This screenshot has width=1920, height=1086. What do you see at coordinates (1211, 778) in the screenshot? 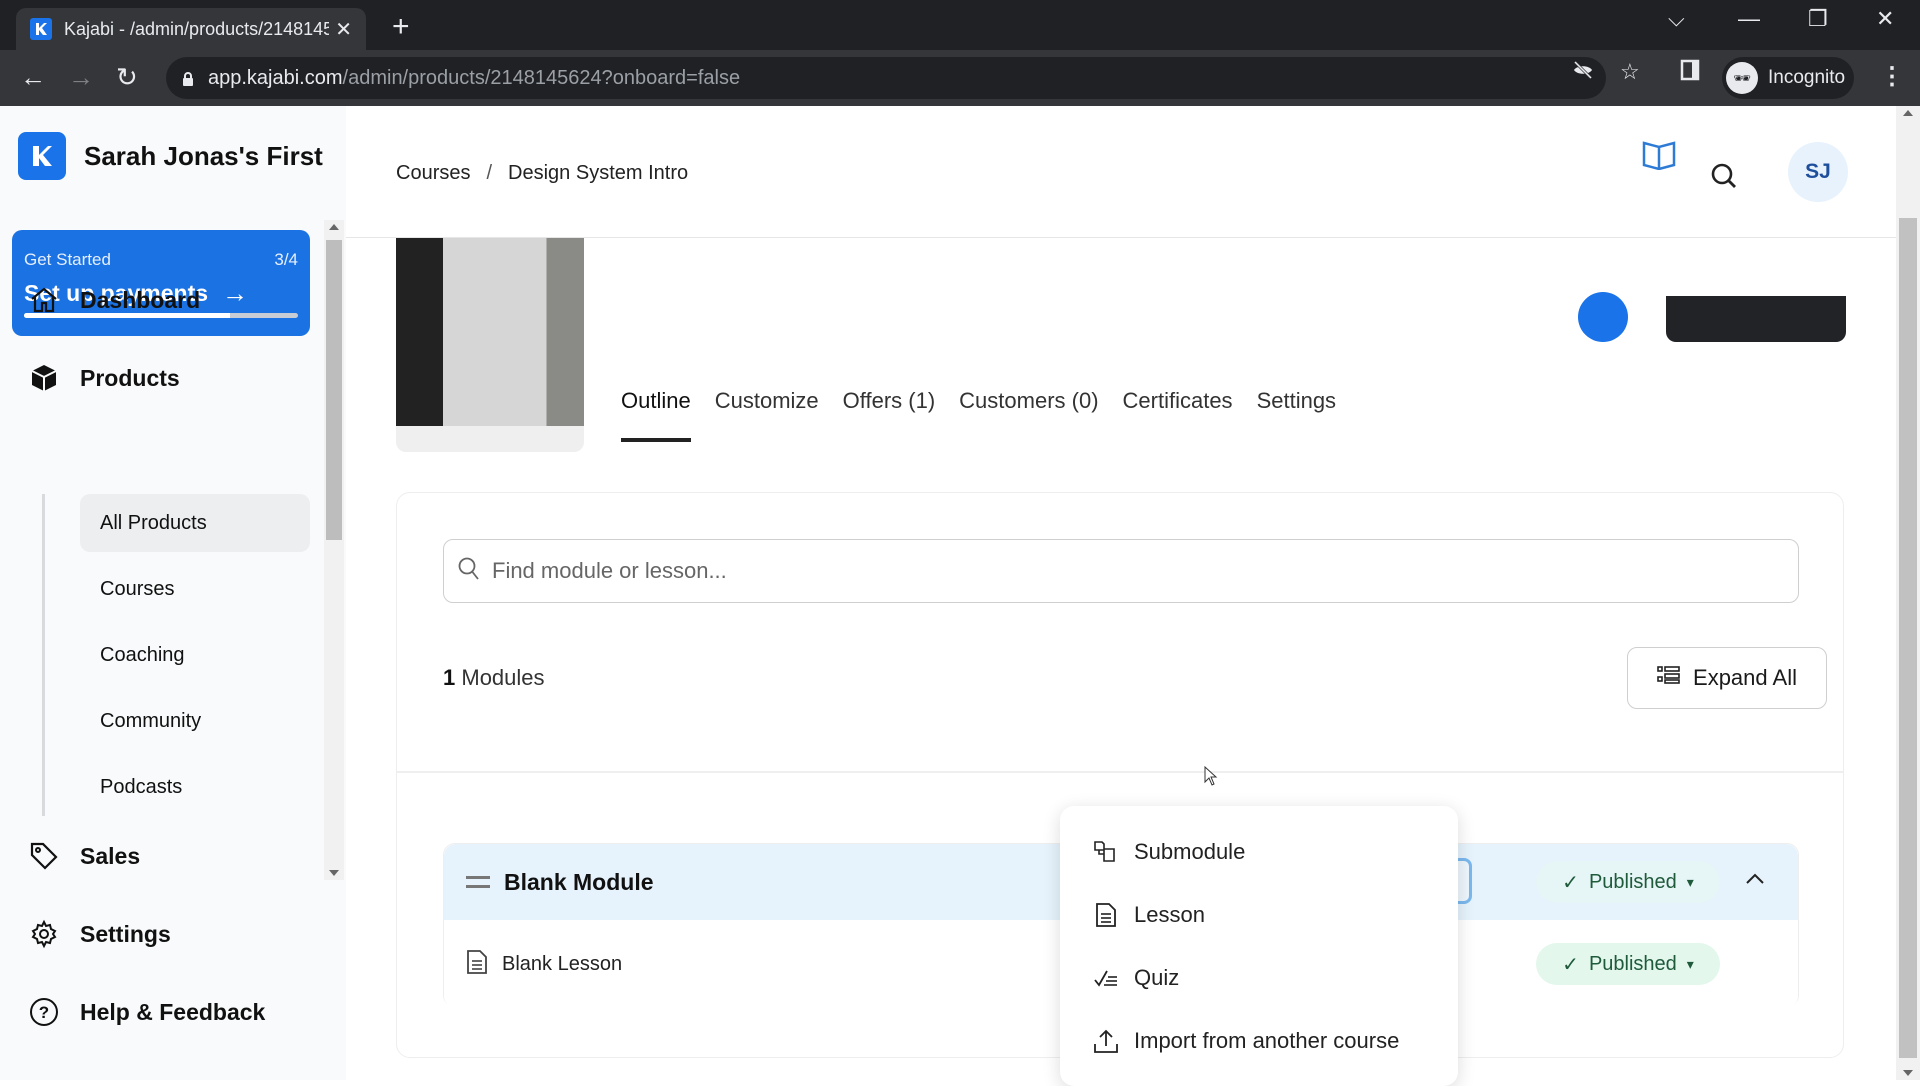
I see `mouse-cursor-icon` at bounding box center [1211, 778].